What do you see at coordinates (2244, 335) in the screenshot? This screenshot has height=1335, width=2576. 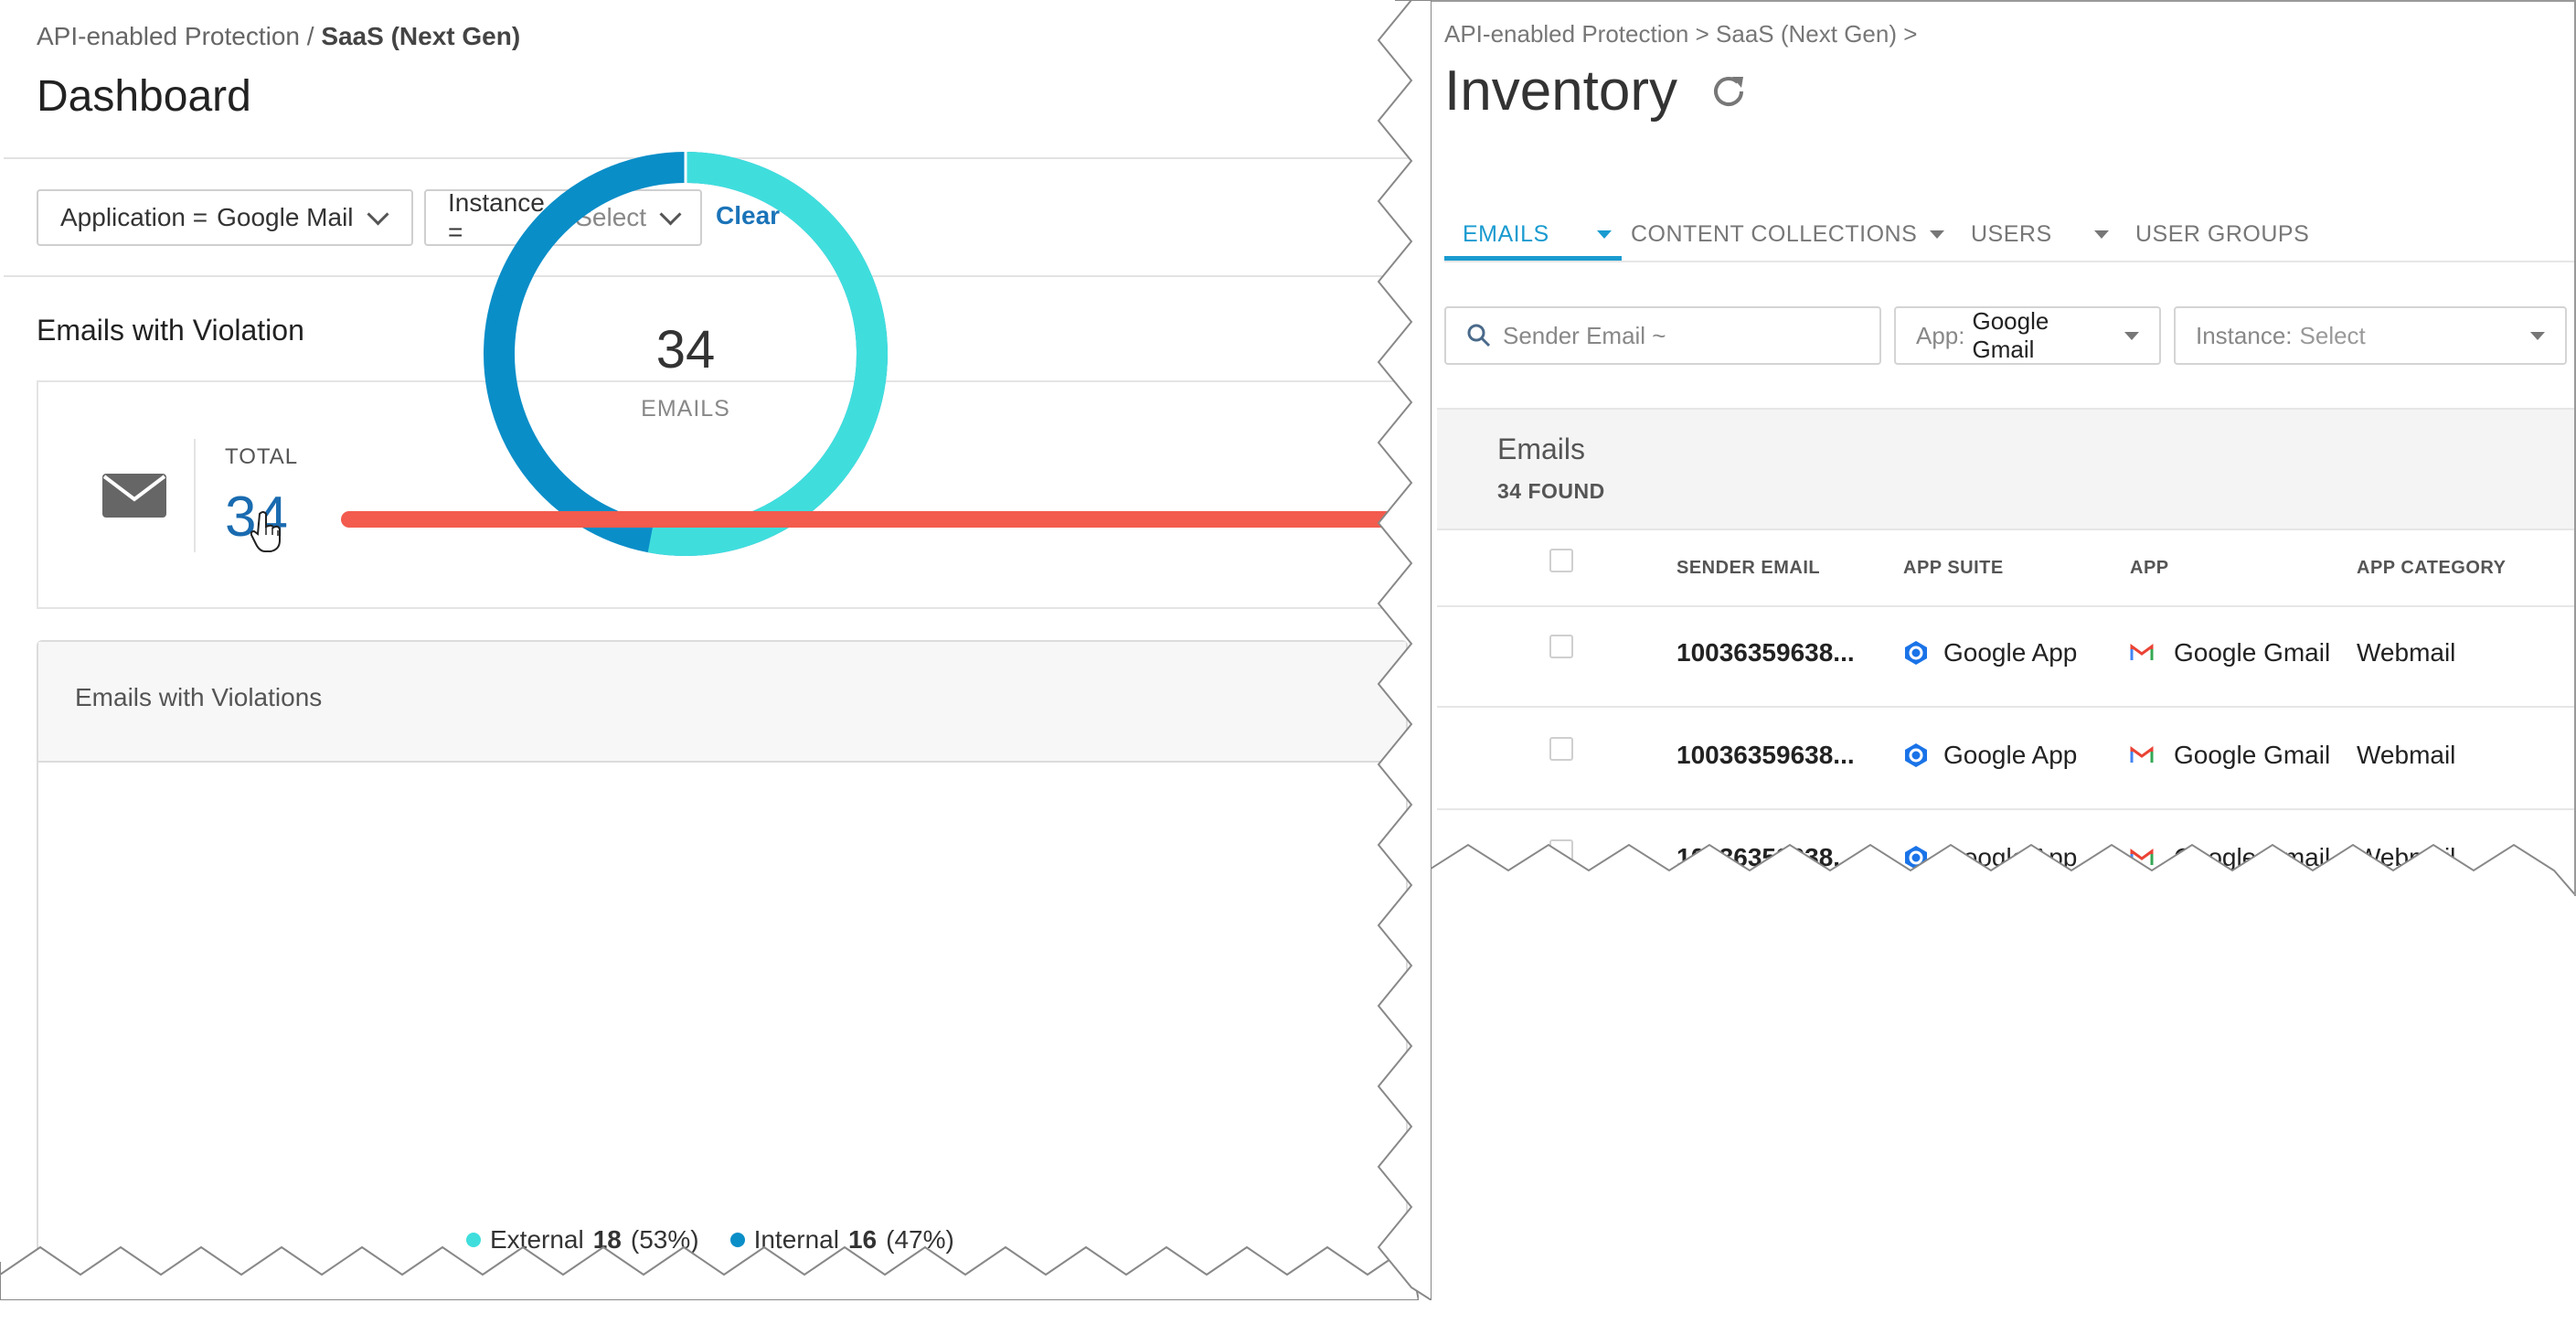 I see `instance-filter-label: Instance:` at bounding box center [2244, 335].